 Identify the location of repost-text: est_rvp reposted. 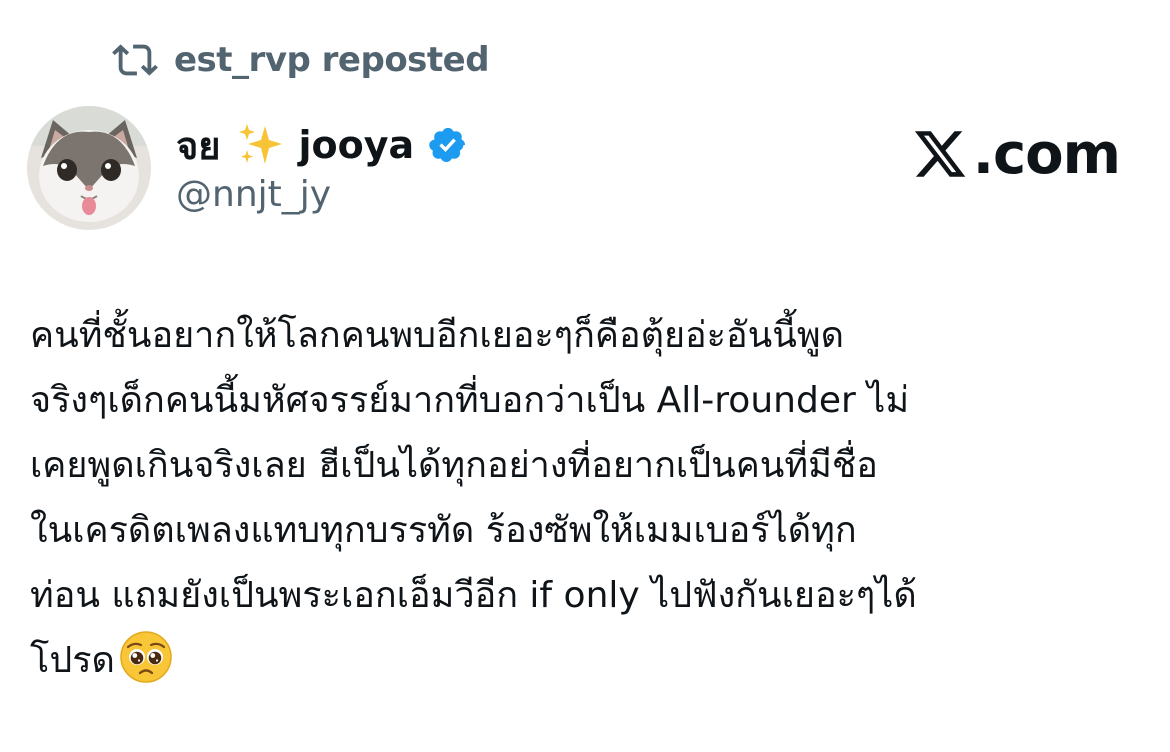
(332, 60).